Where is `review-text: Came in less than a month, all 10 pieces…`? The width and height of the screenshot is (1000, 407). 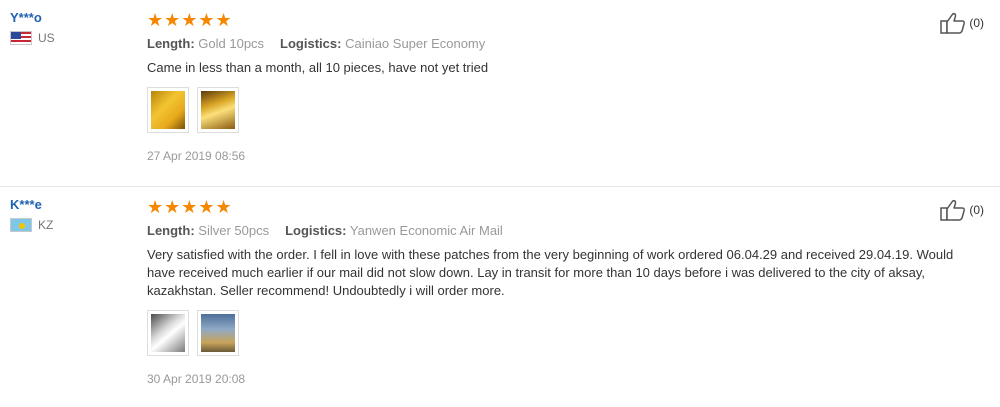 review-text: Came in less than a month, all 10 pieces… is located at coordinates (318, 67).